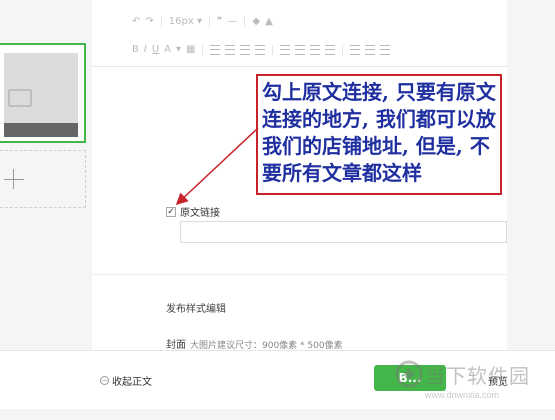 The image size is (555, 420). Describe the element at coordinates (41, 88) in the screenshot. I see `image-placeholder` at that location.